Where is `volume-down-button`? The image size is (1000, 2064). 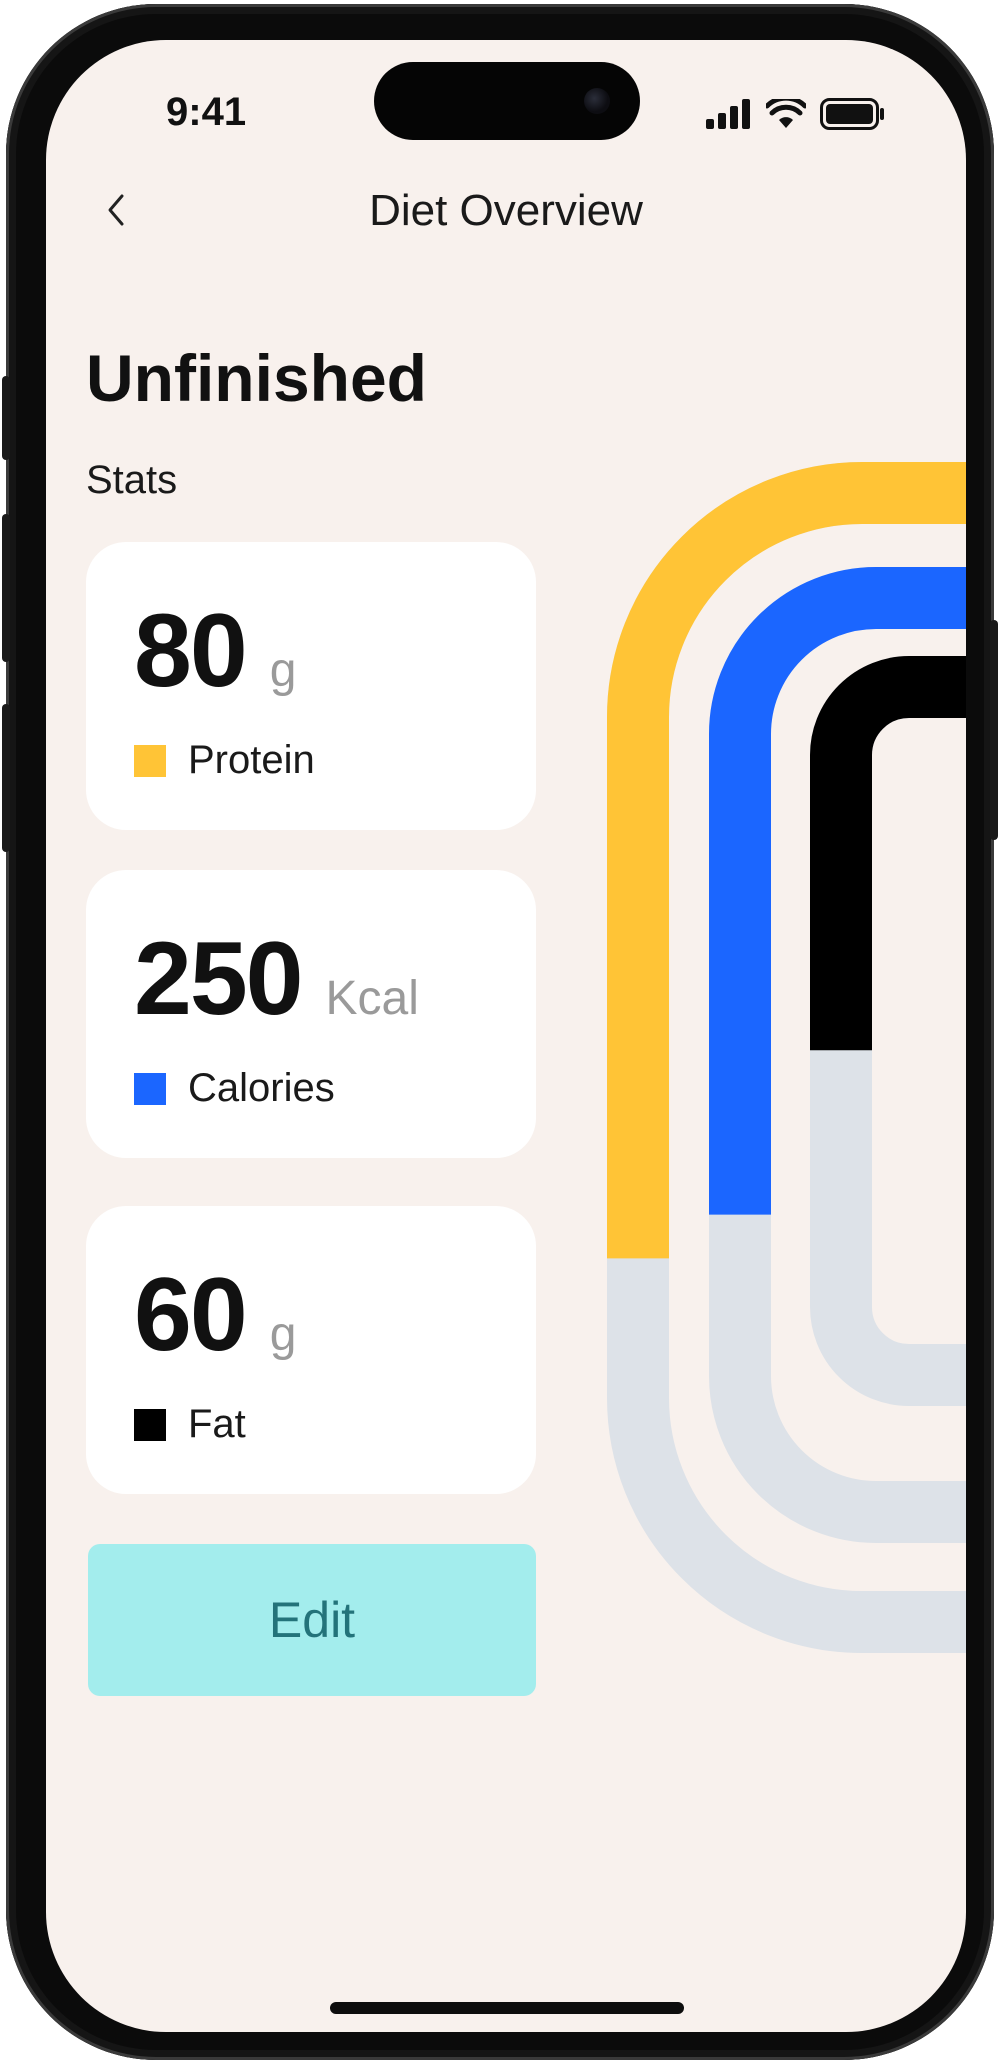 volume-down-button is located at coordinates (6, 778).